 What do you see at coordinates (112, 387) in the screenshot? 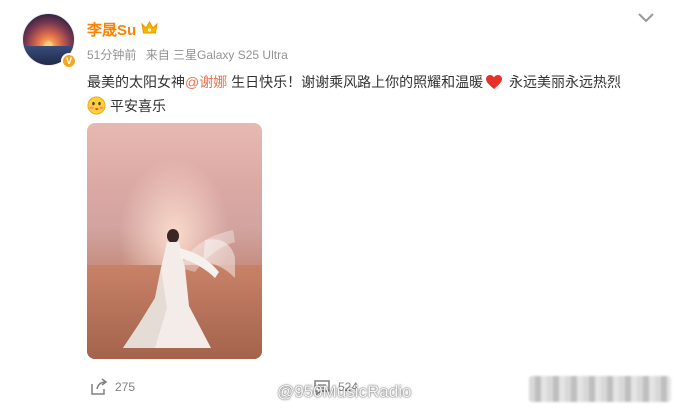
I see `share-button: 275` at bounding box center [112, 387].